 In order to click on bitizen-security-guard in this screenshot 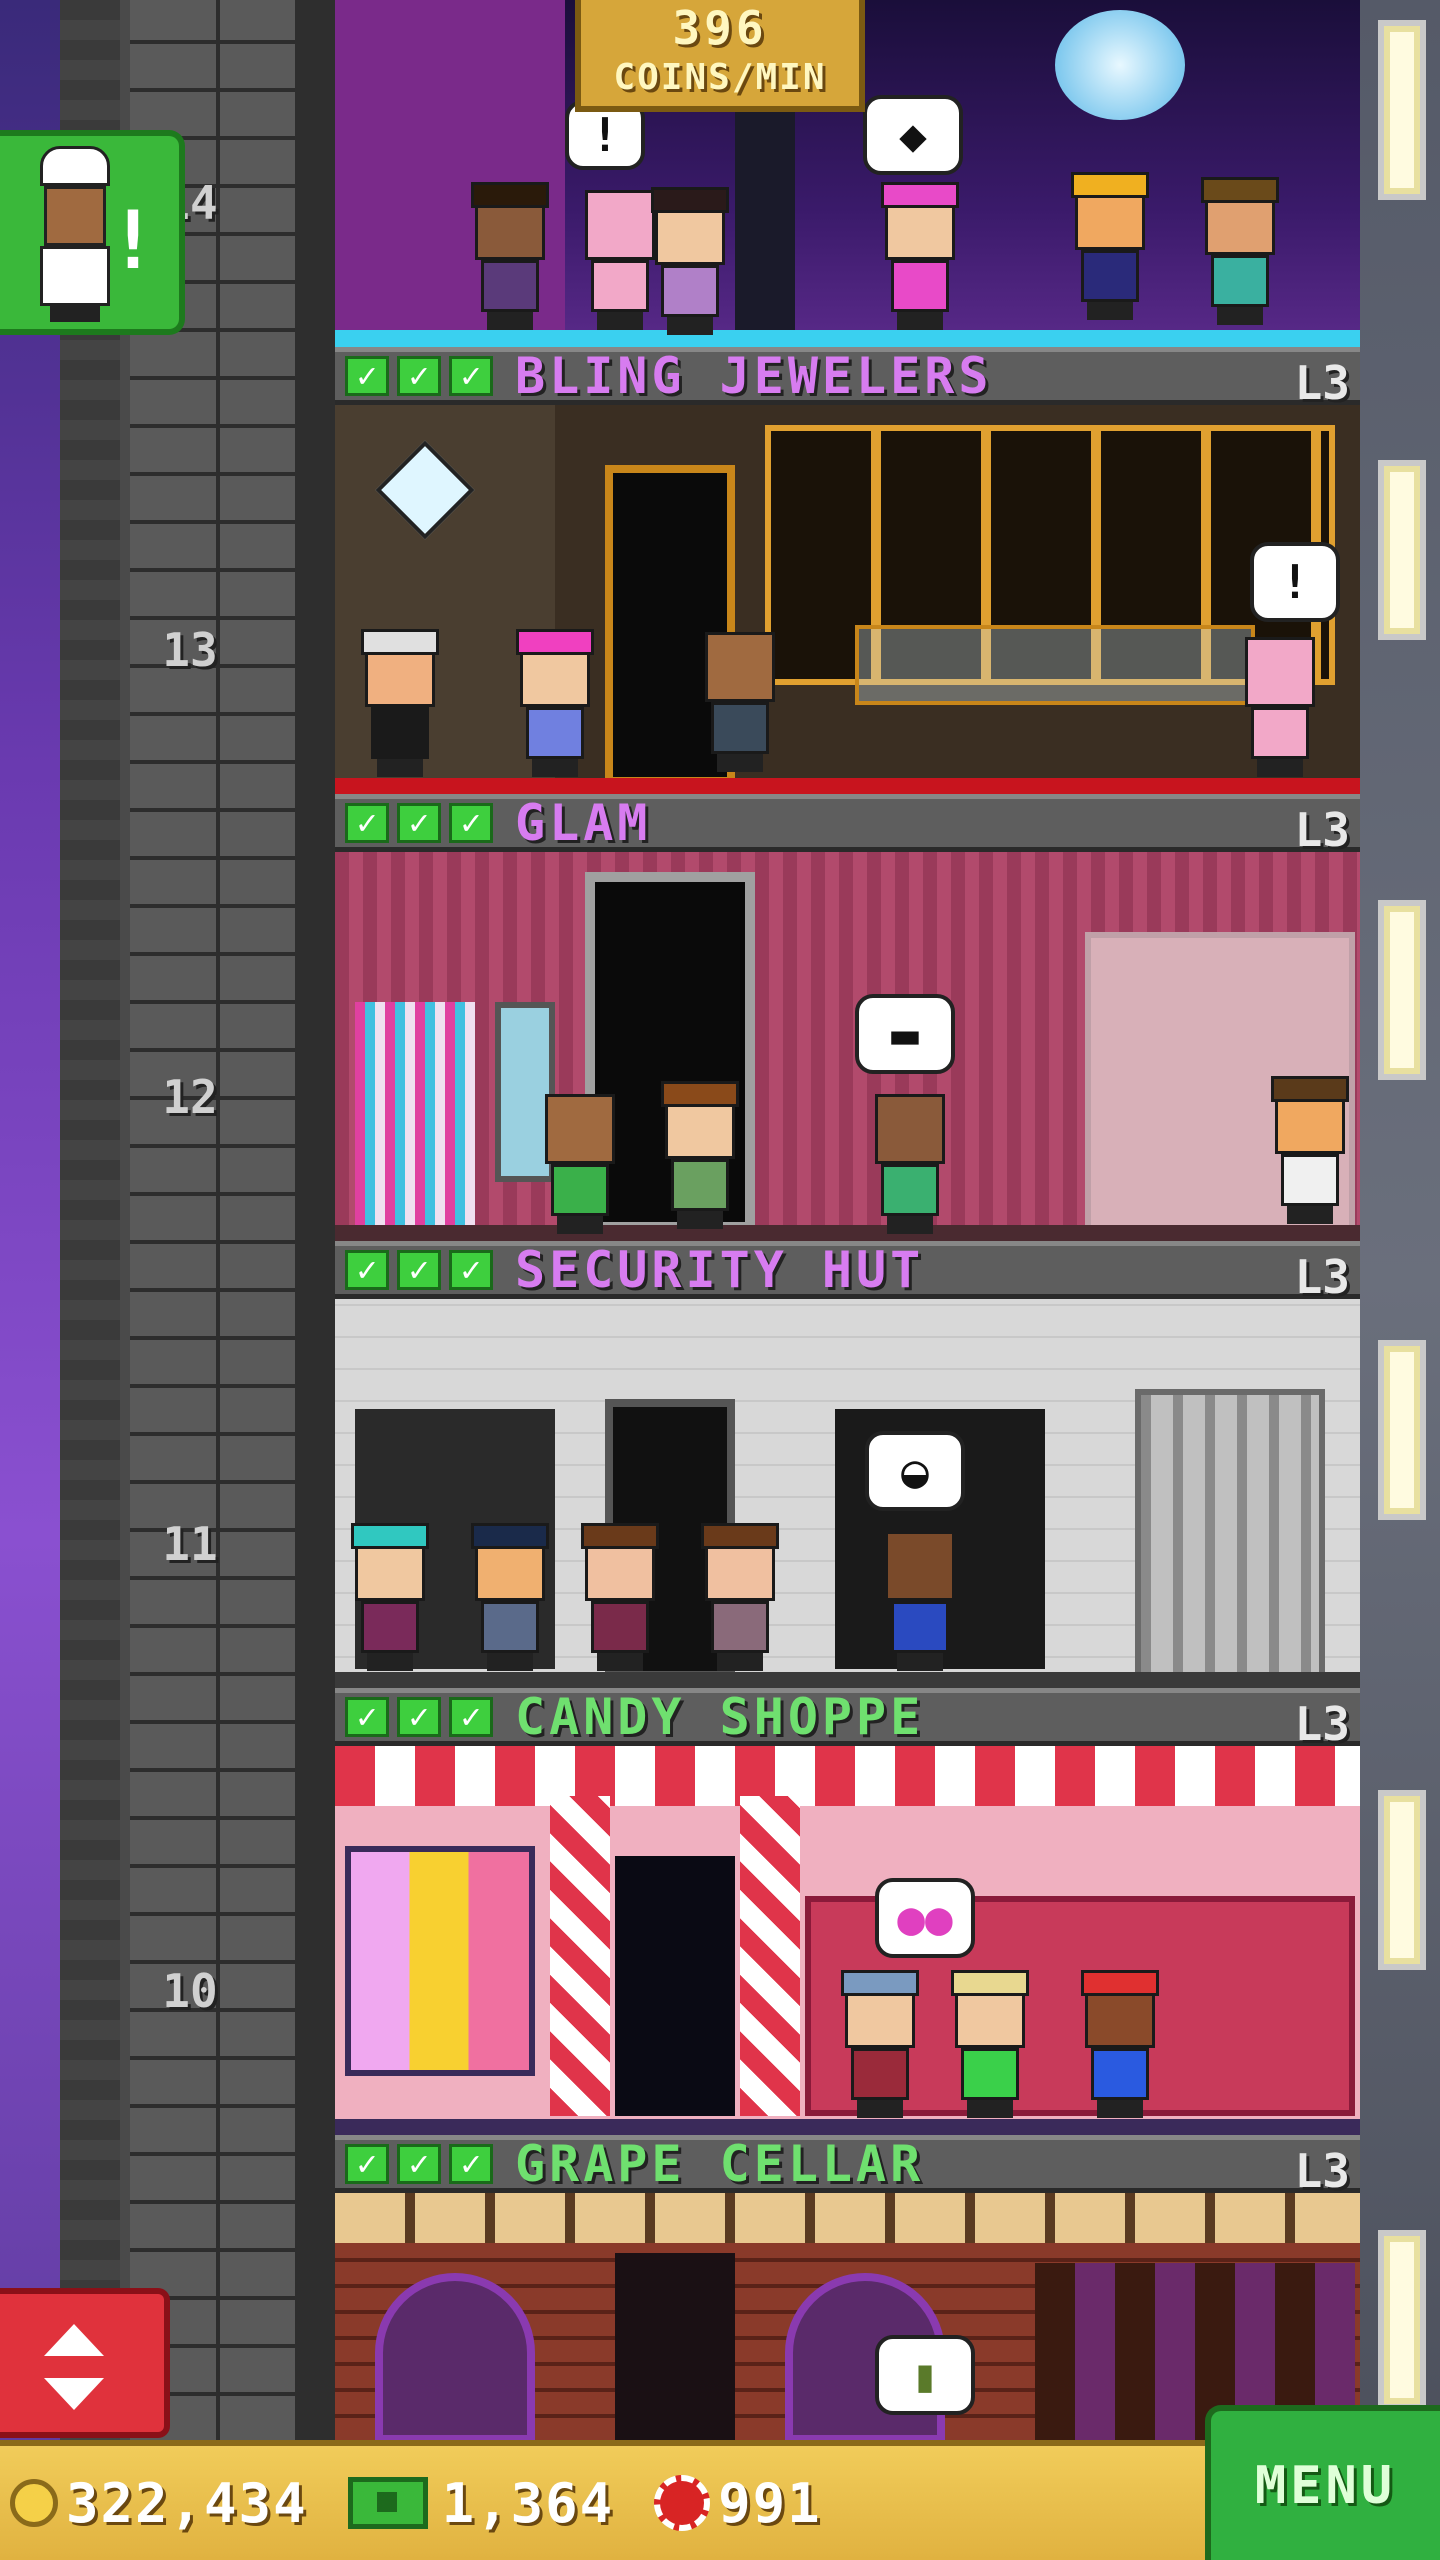, I will do `click(510, 1597)`.